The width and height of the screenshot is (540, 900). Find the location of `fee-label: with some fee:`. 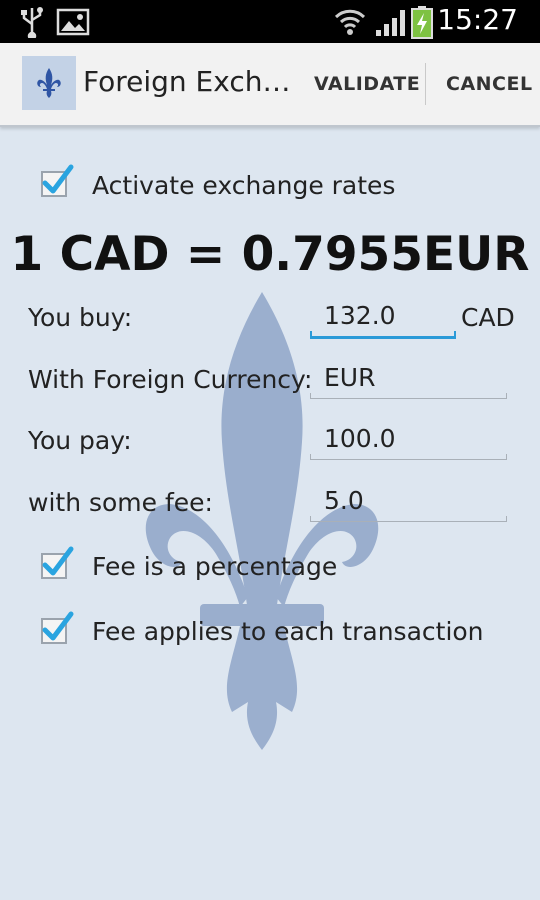

fee-label: with some fee: is located at coordinates (120, 502).